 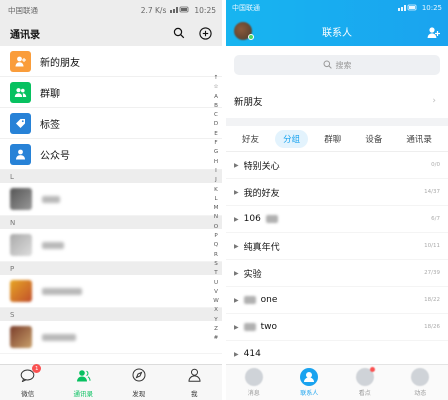 I want to click on index-letter: ↑, so click(x=216, y=78).